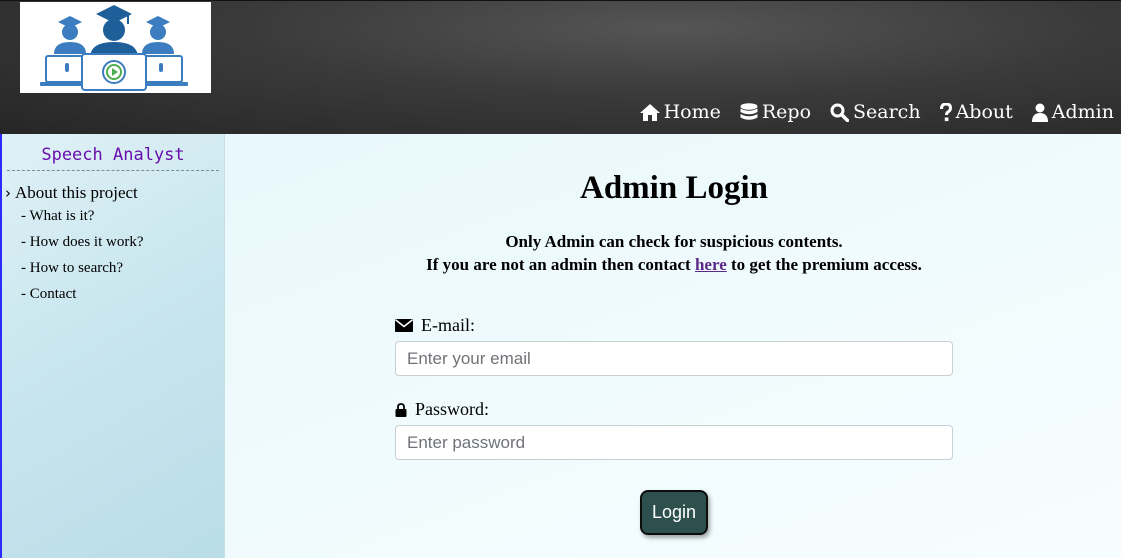 The width and height of the screenshot is (1121, 558). I want to click on nav-home-label: Home, so click(692, 112).